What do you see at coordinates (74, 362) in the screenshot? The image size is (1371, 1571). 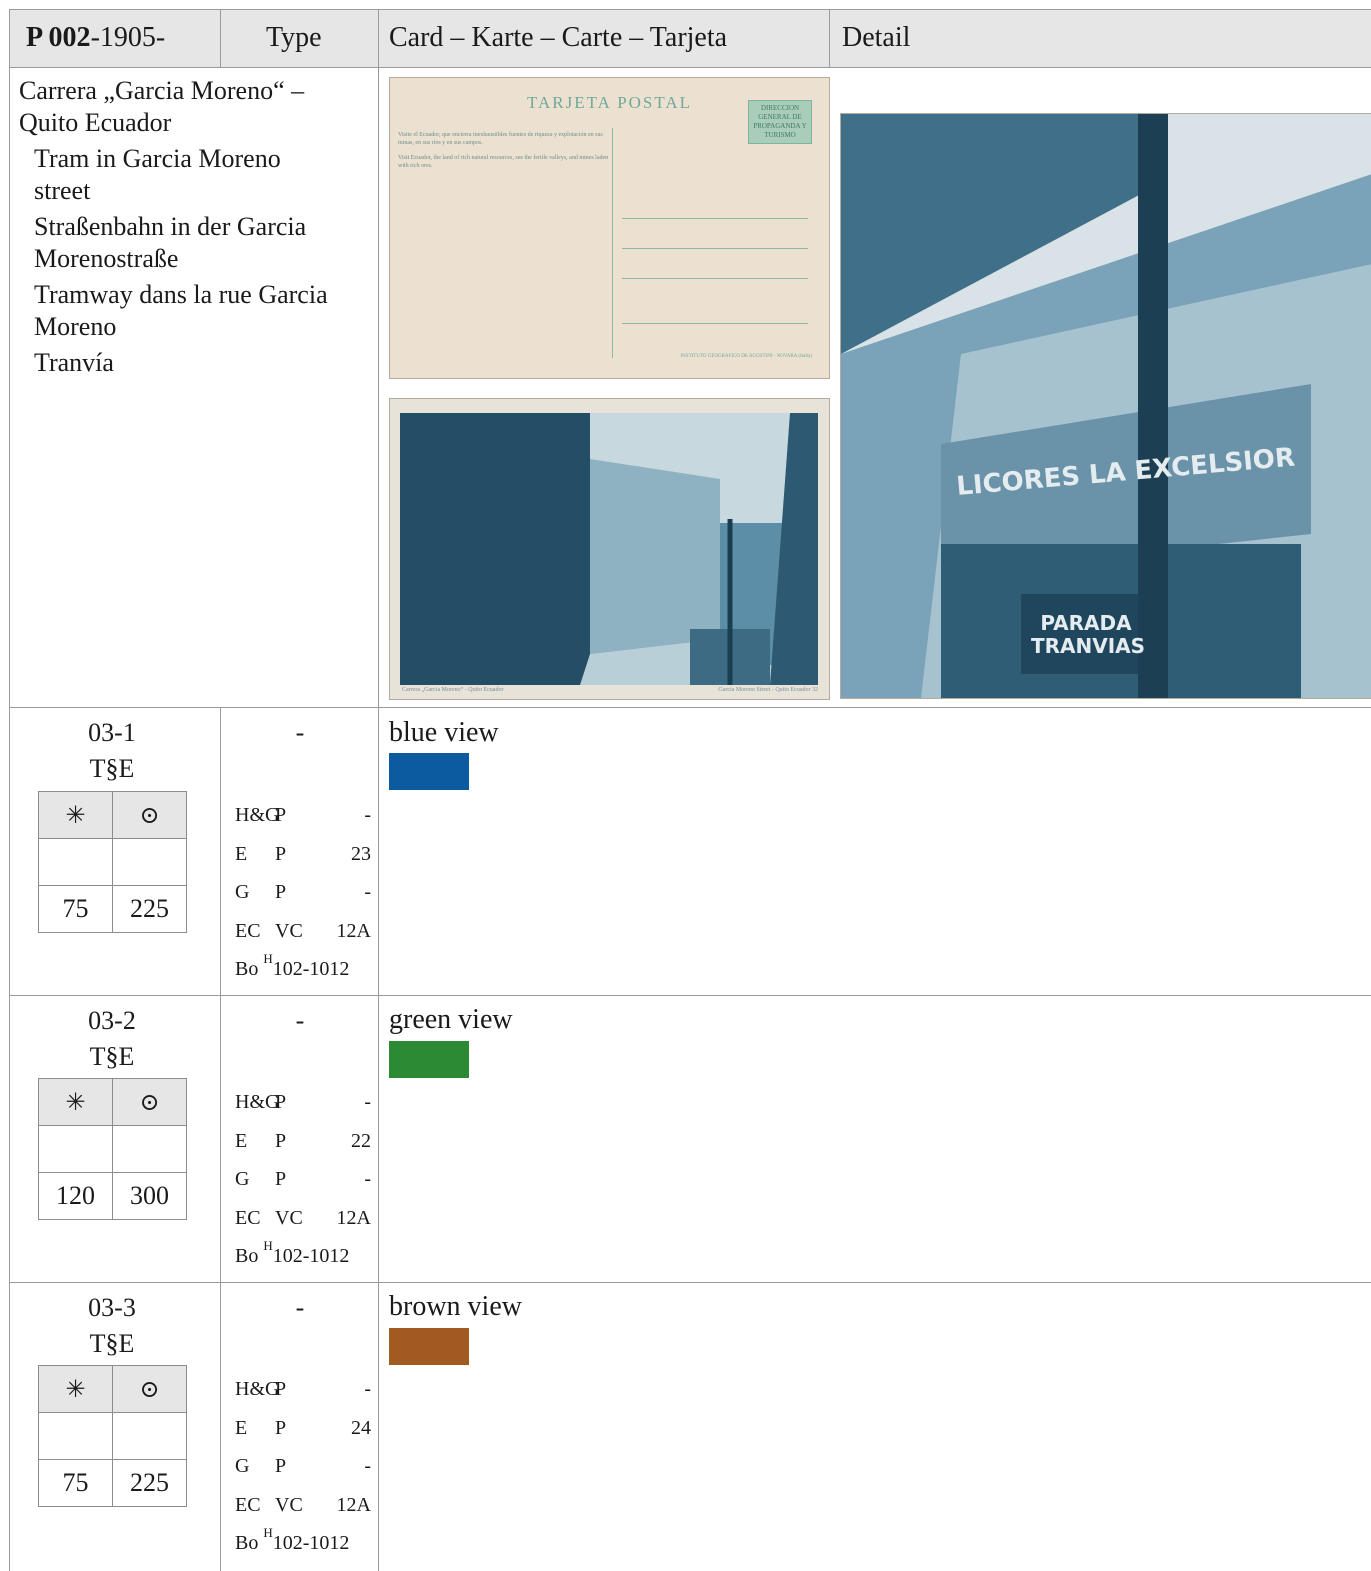 I see `translation-es: Tranvía` at bounding box center [74, 362].